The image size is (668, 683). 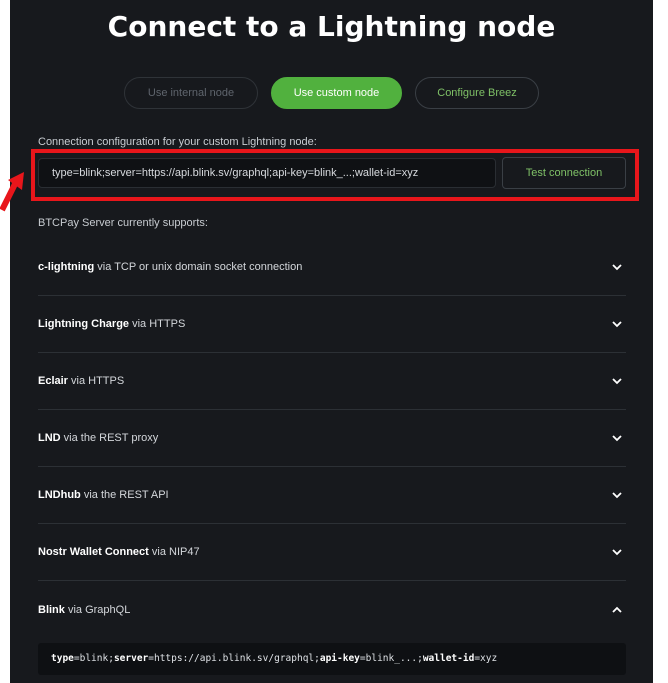 What do you see at coordinates (331, 26) in the screenshot?
I see `page-title: Connect to a Lightning node` at bounding box center [331, 26].